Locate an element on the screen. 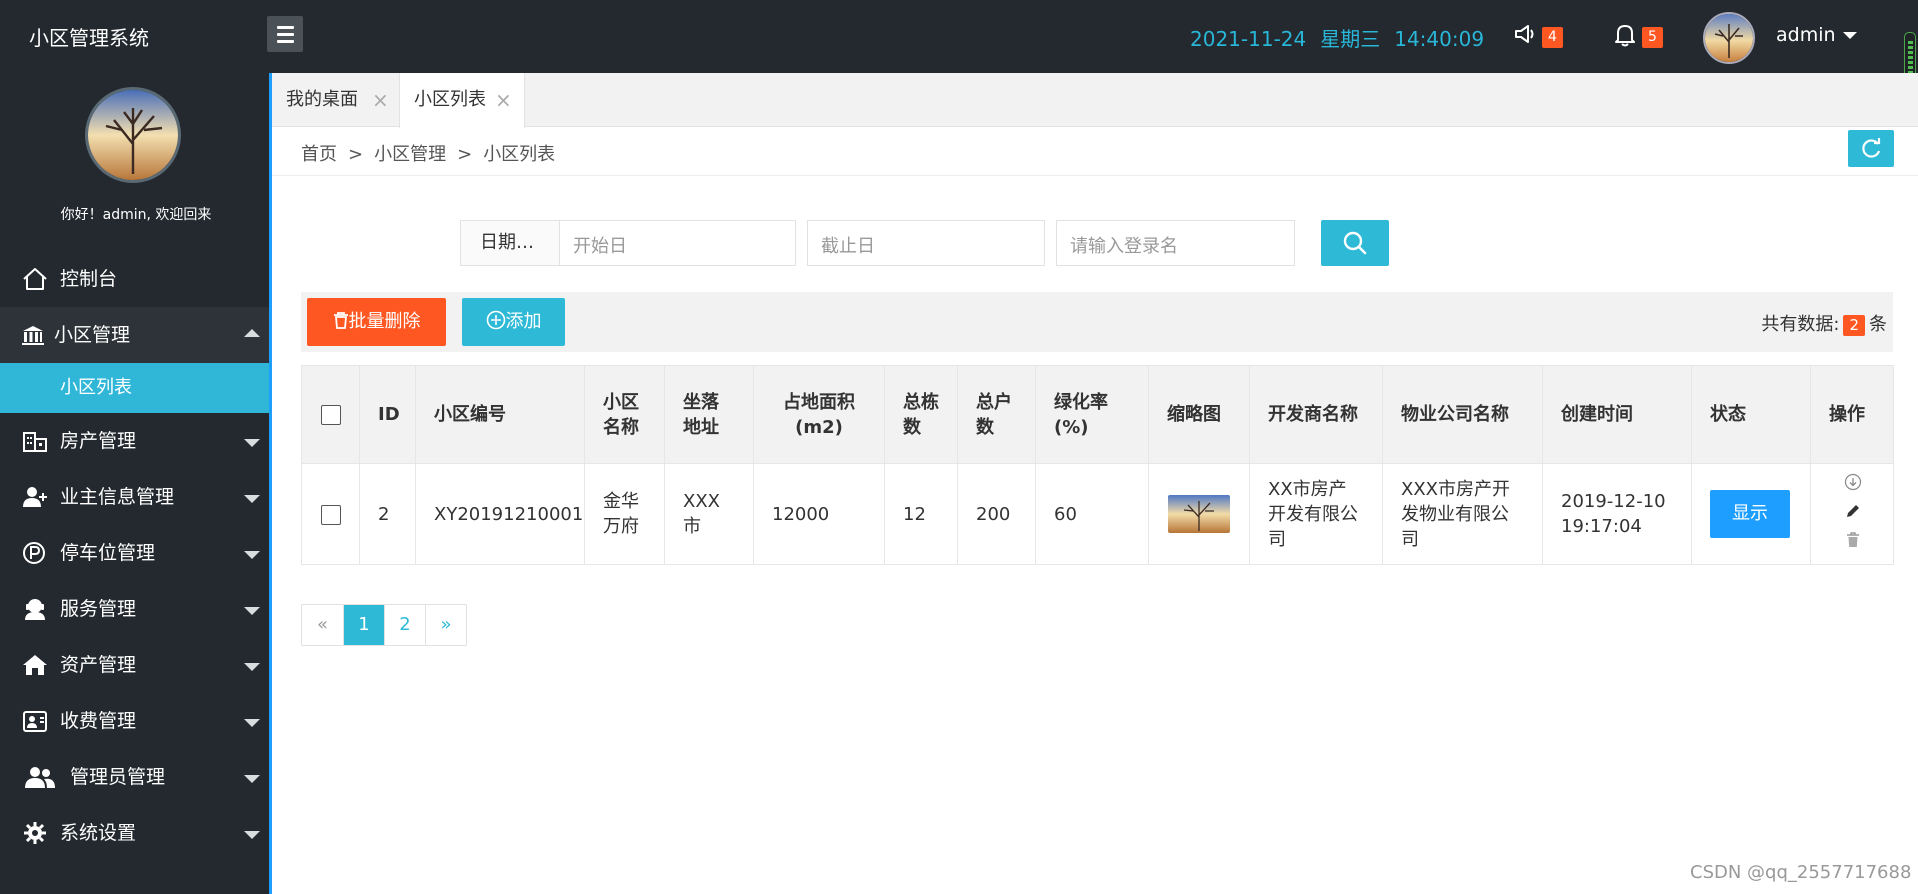 The width and height of the screenshot is (1918, 894). sidebar-item-label: 停车位管理 is located at coordinates (108, 553).